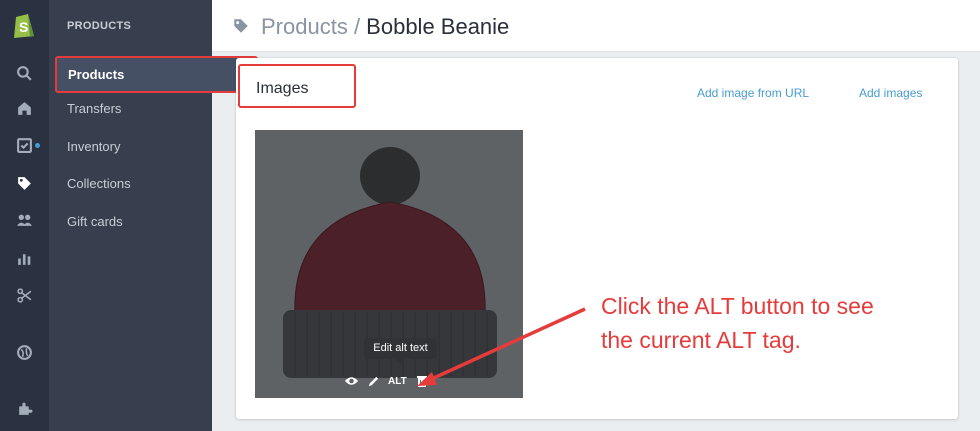 The width and height of the screenshot is (980, 431). What do you see at coordinates (890, 93) in the screenshot?
I see `add-images-link: Add images` at bounding box center [890, 93].